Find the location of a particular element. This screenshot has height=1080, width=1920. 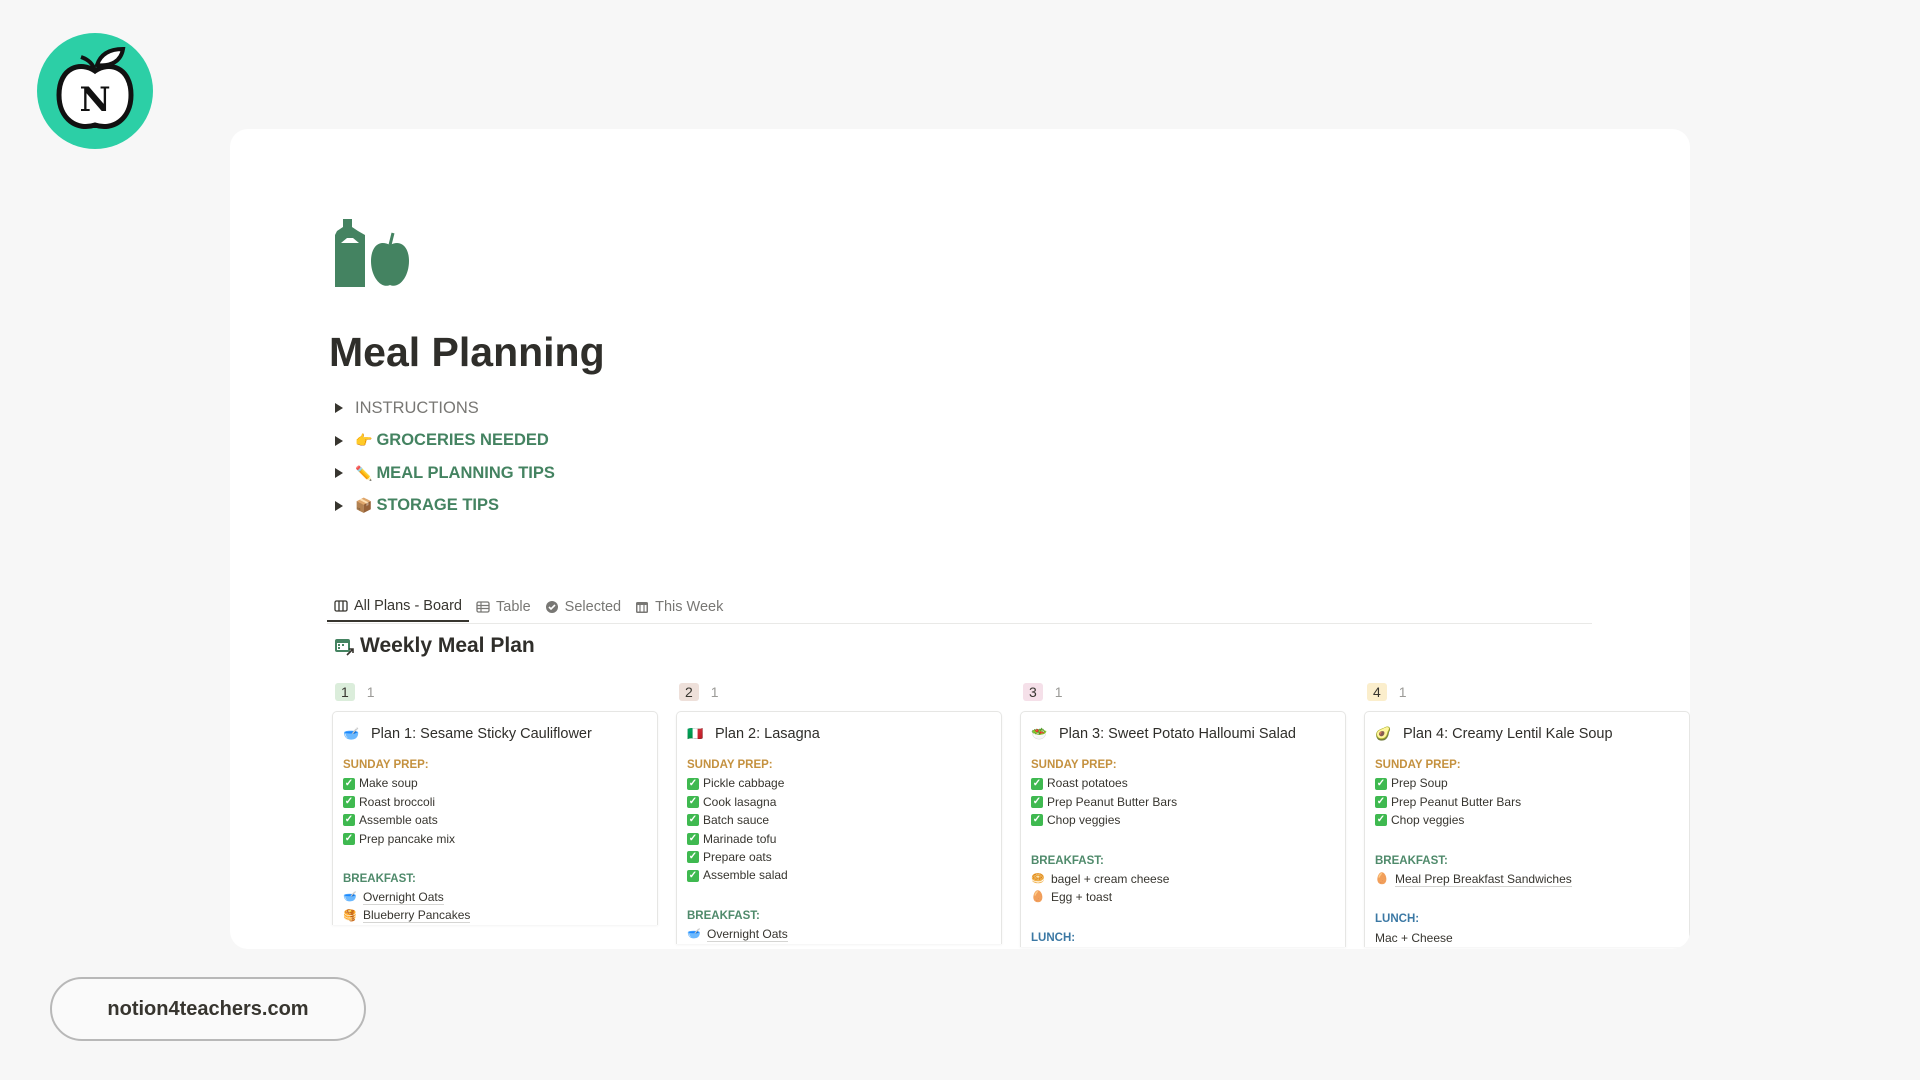

item-emoji-icon: 🥚 is located at coordinates (1038, 897).